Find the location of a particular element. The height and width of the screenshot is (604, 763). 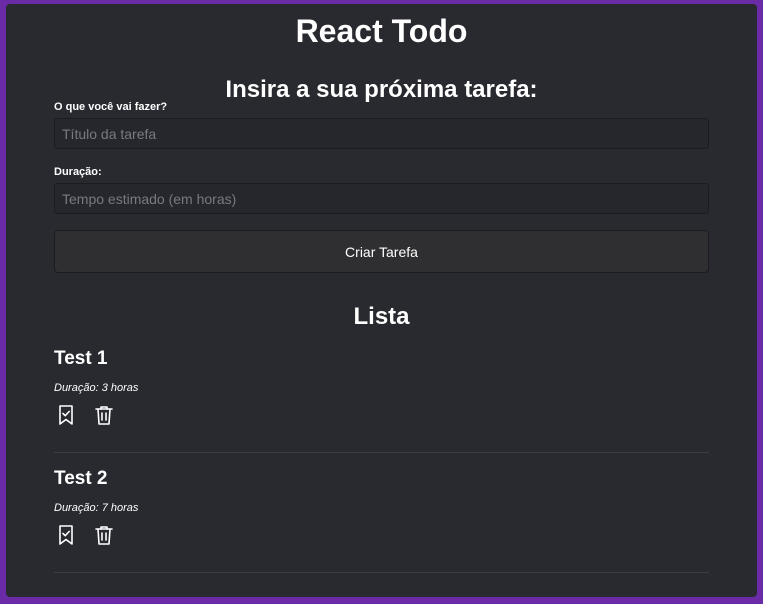

duration-group: Duração: is located at coordinates (381, 189).